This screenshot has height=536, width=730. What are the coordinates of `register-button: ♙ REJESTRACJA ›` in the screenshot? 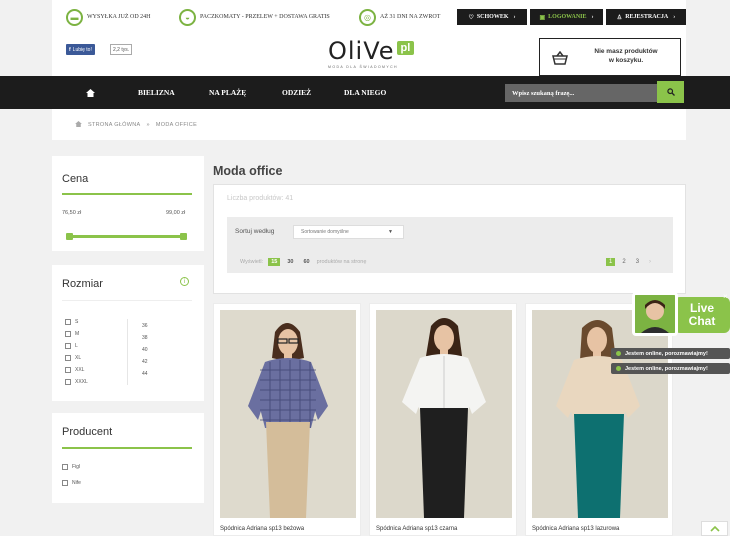 It's located at (646, 17).